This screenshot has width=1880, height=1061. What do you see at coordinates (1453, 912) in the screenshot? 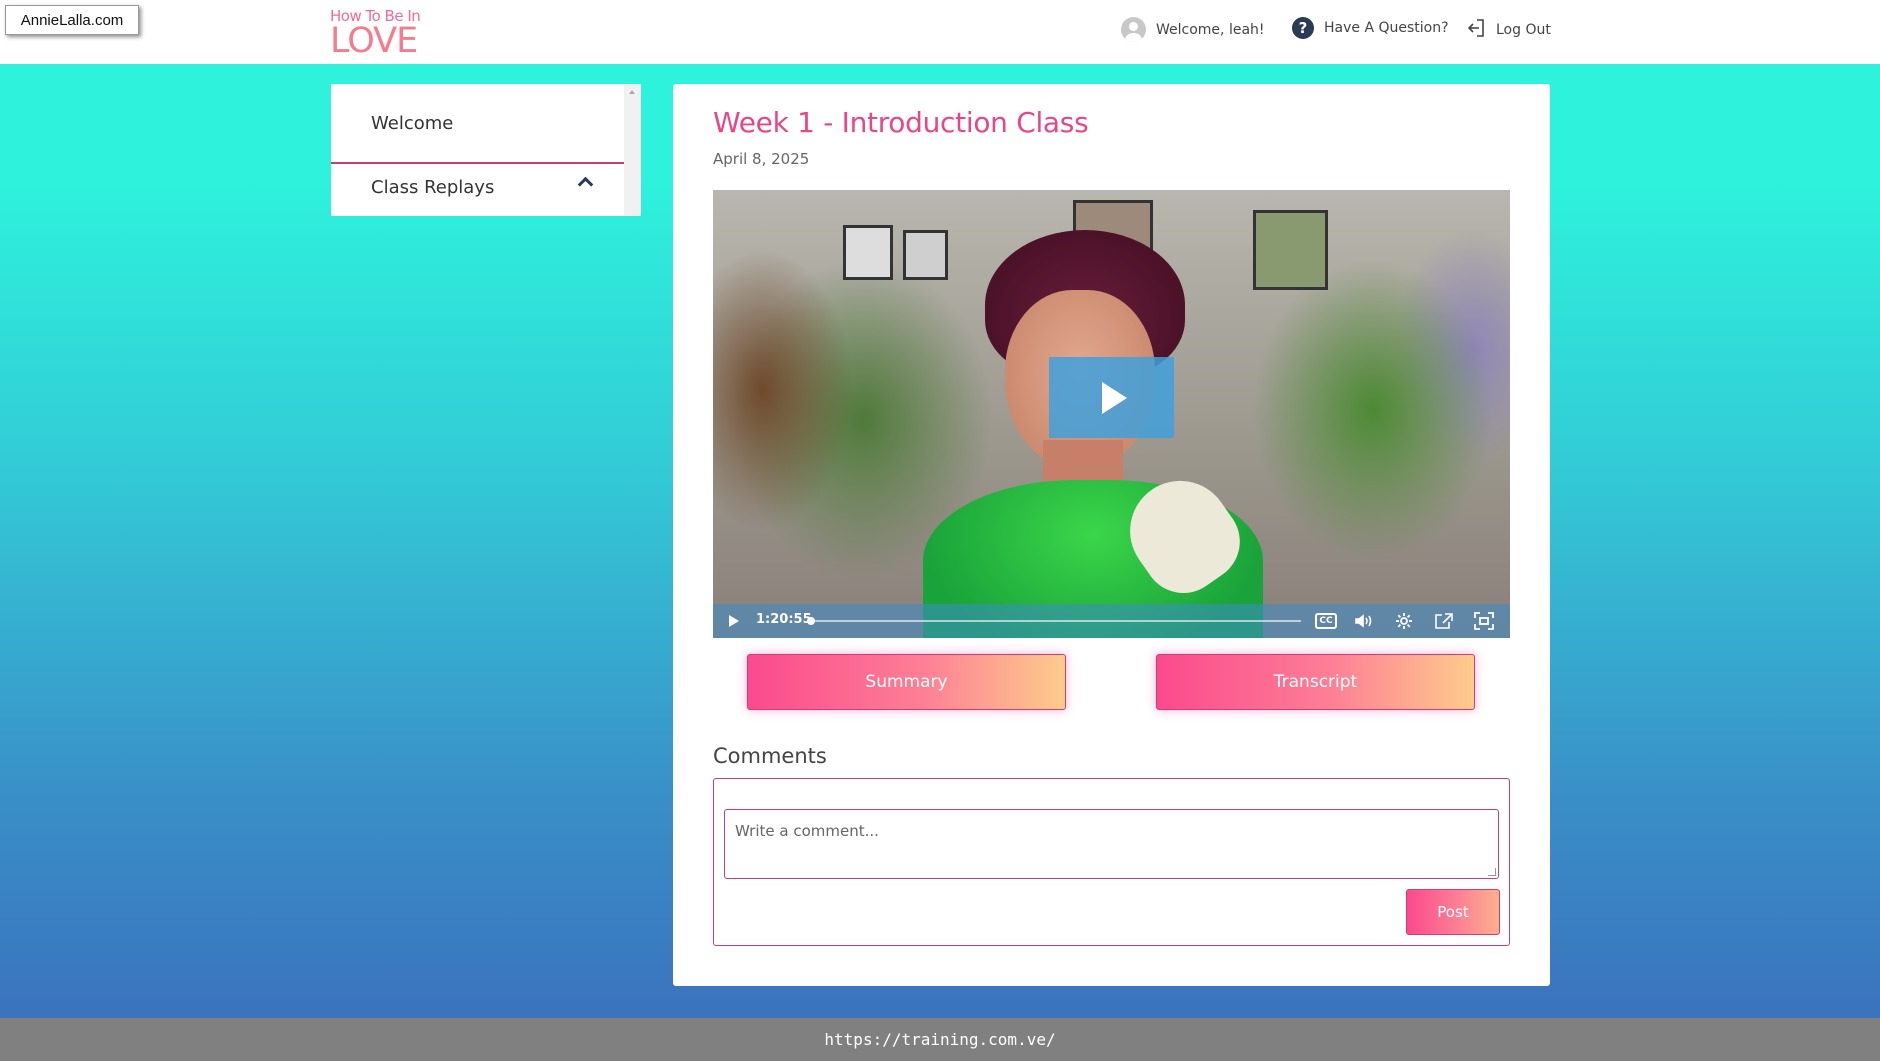
I see `post-button: Post` at bounding box center [1453, 912].